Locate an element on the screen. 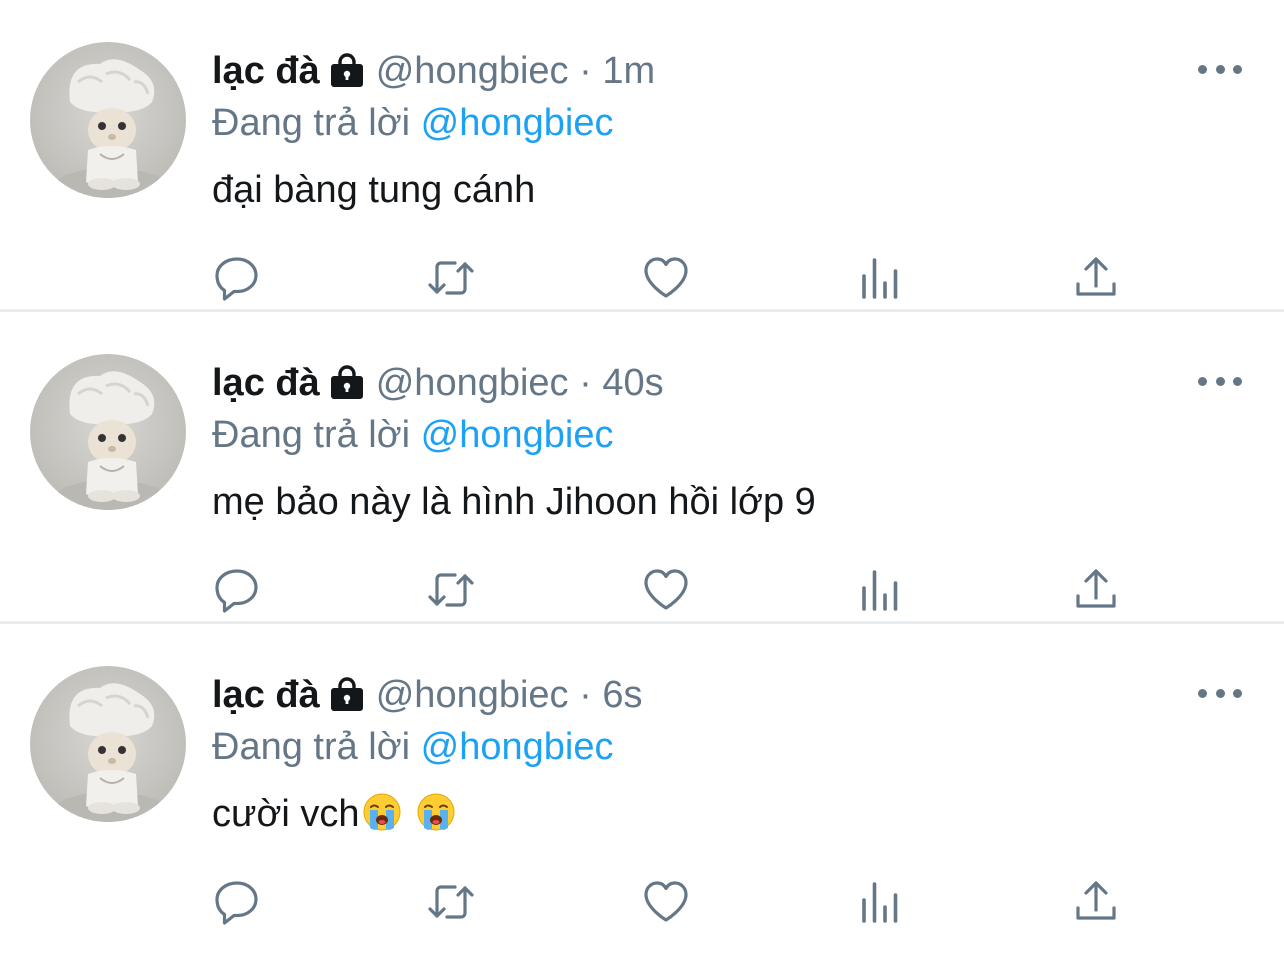 This screenshot has width=1284, height=963. tweet-text: cười vch is located at coordinates (334, 817).